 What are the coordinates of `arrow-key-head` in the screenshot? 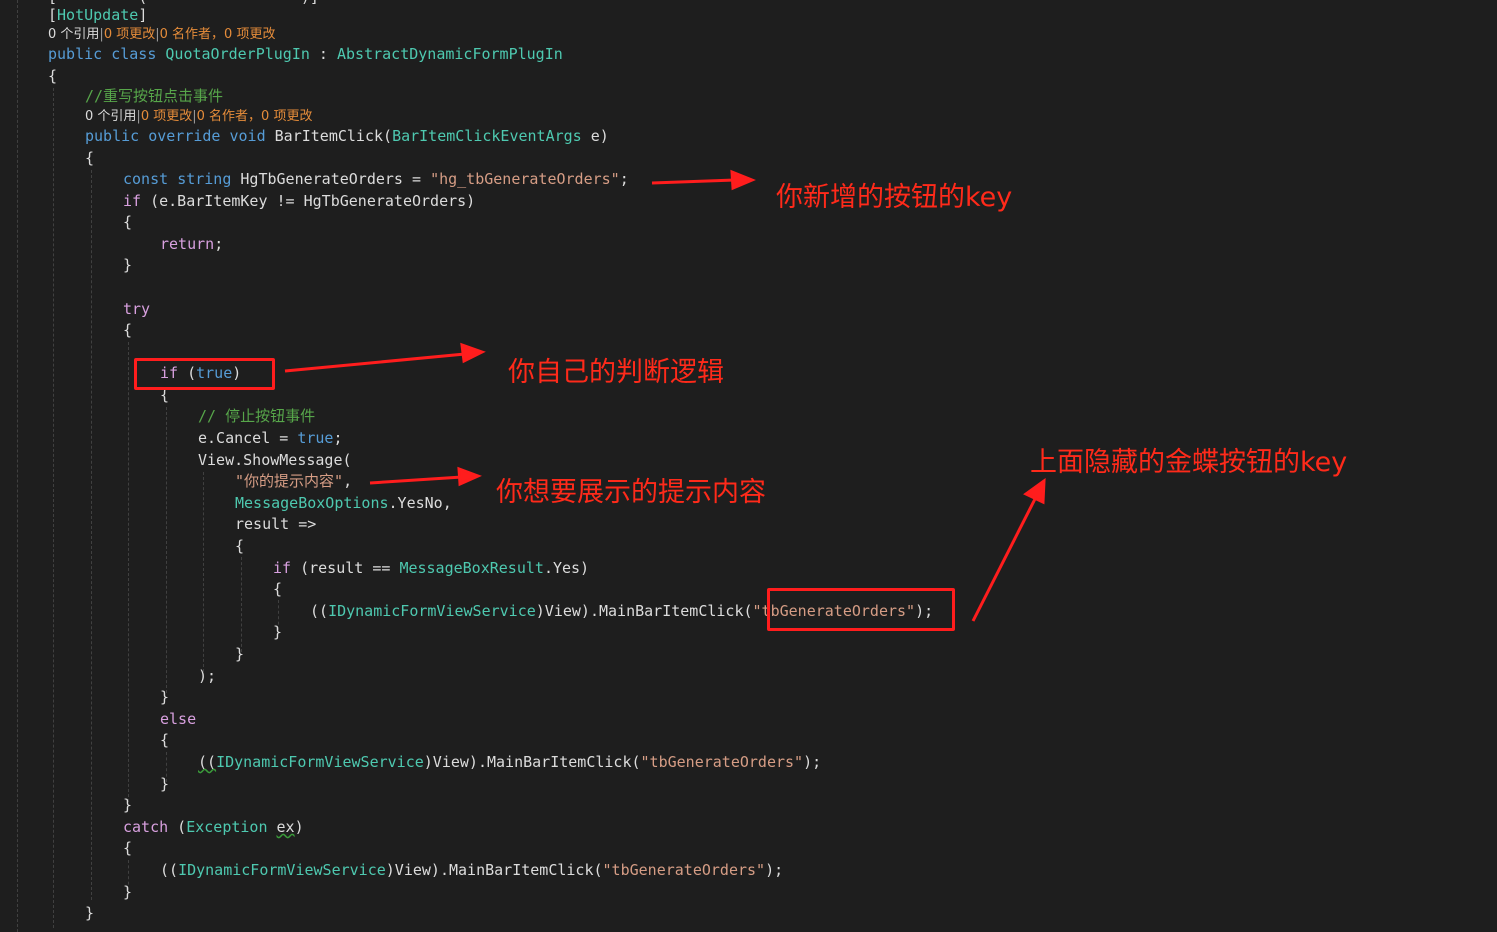 It's located at (743, 180).